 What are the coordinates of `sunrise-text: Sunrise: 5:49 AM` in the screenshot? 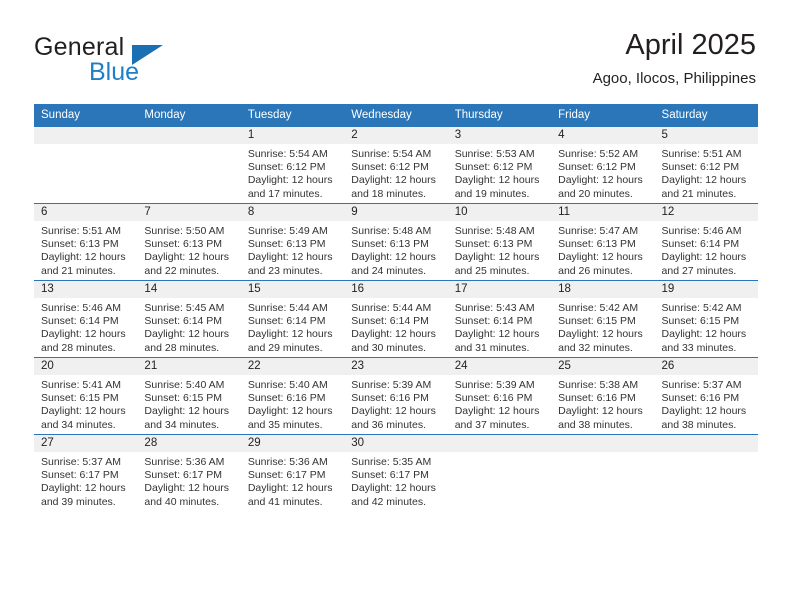 It's located at (287, 231).